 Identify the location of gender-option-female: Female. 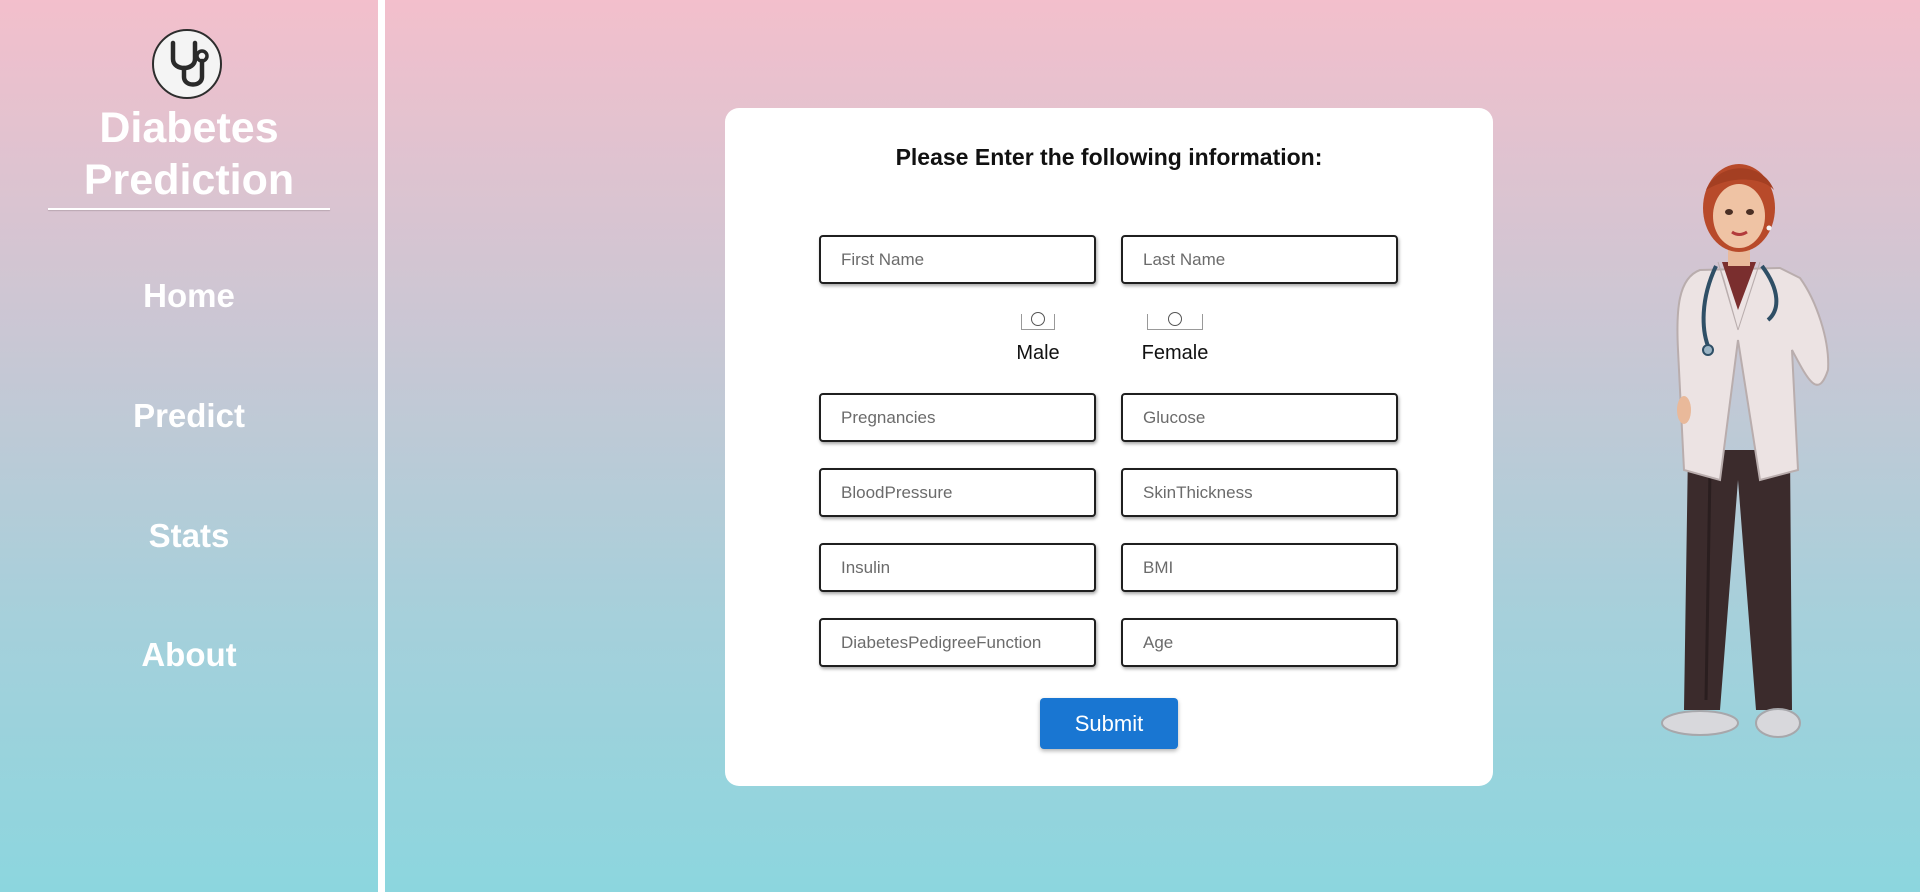
(1175, 338).